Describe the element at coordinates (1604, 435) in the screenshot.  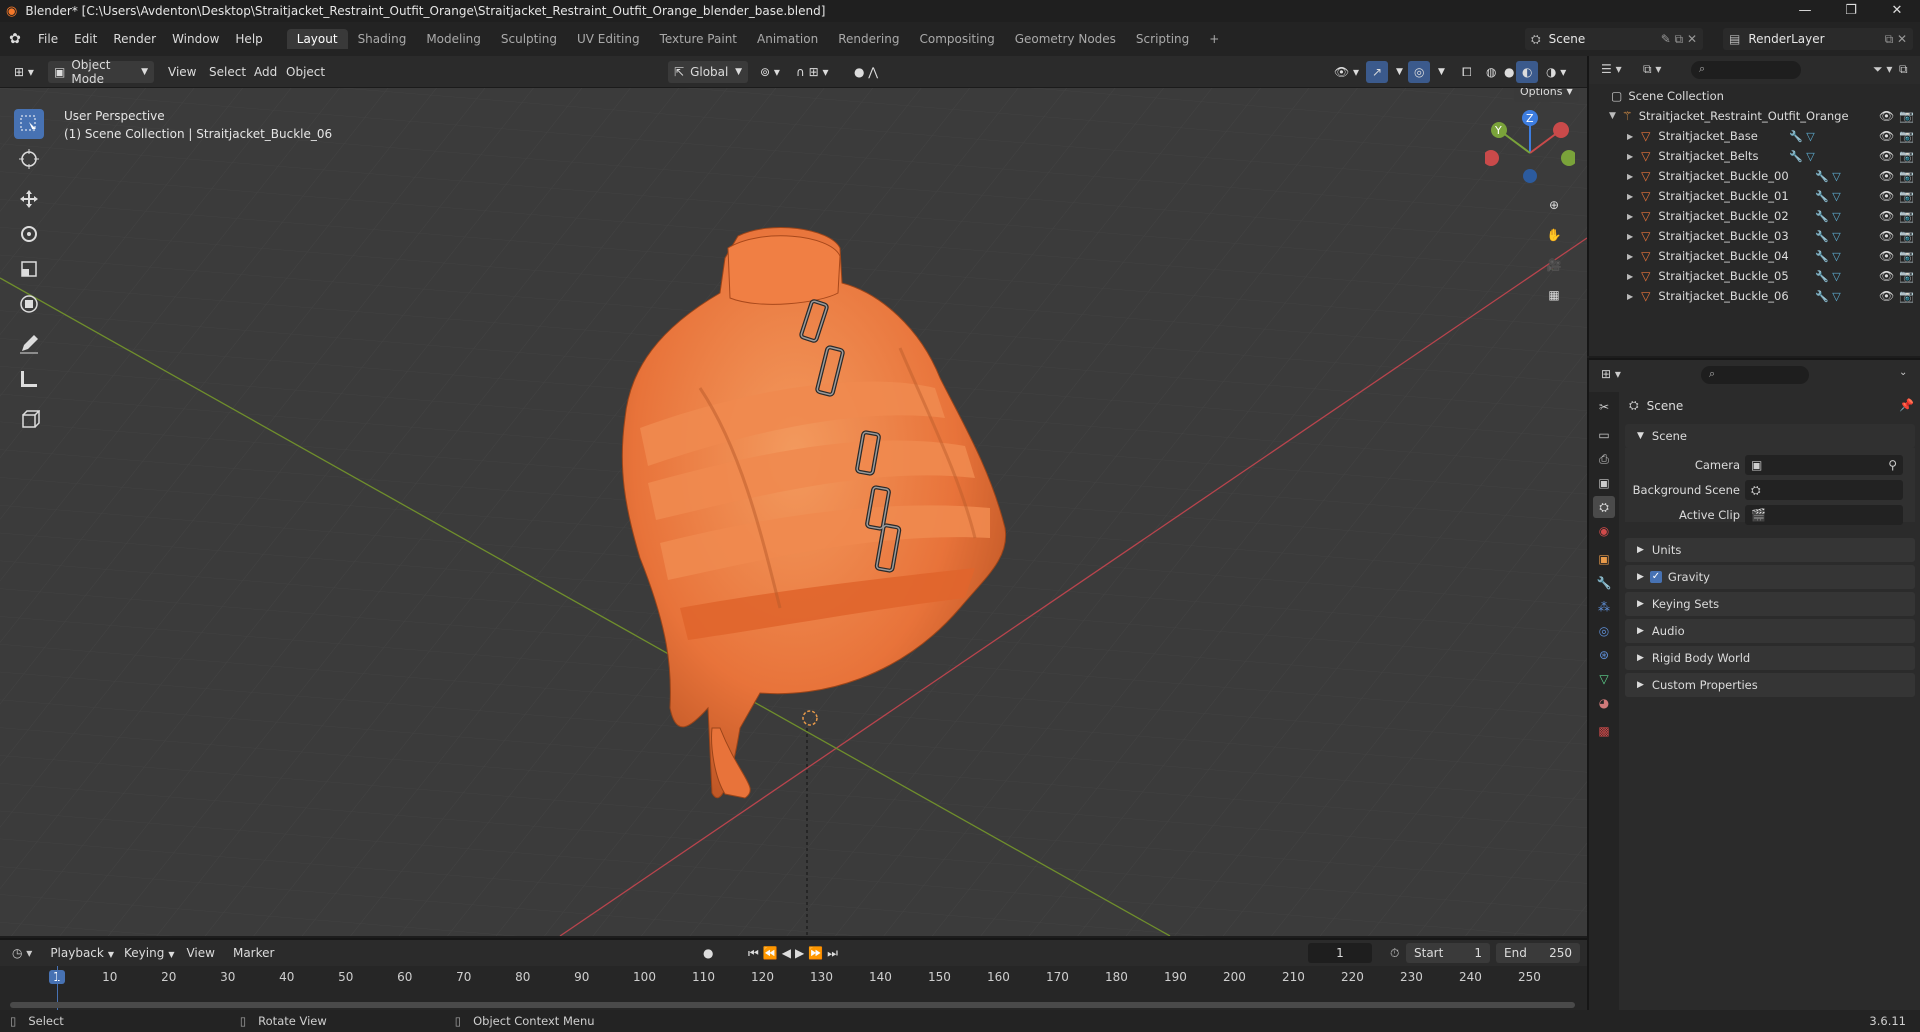
I see `tab-render: ▭` at that location.